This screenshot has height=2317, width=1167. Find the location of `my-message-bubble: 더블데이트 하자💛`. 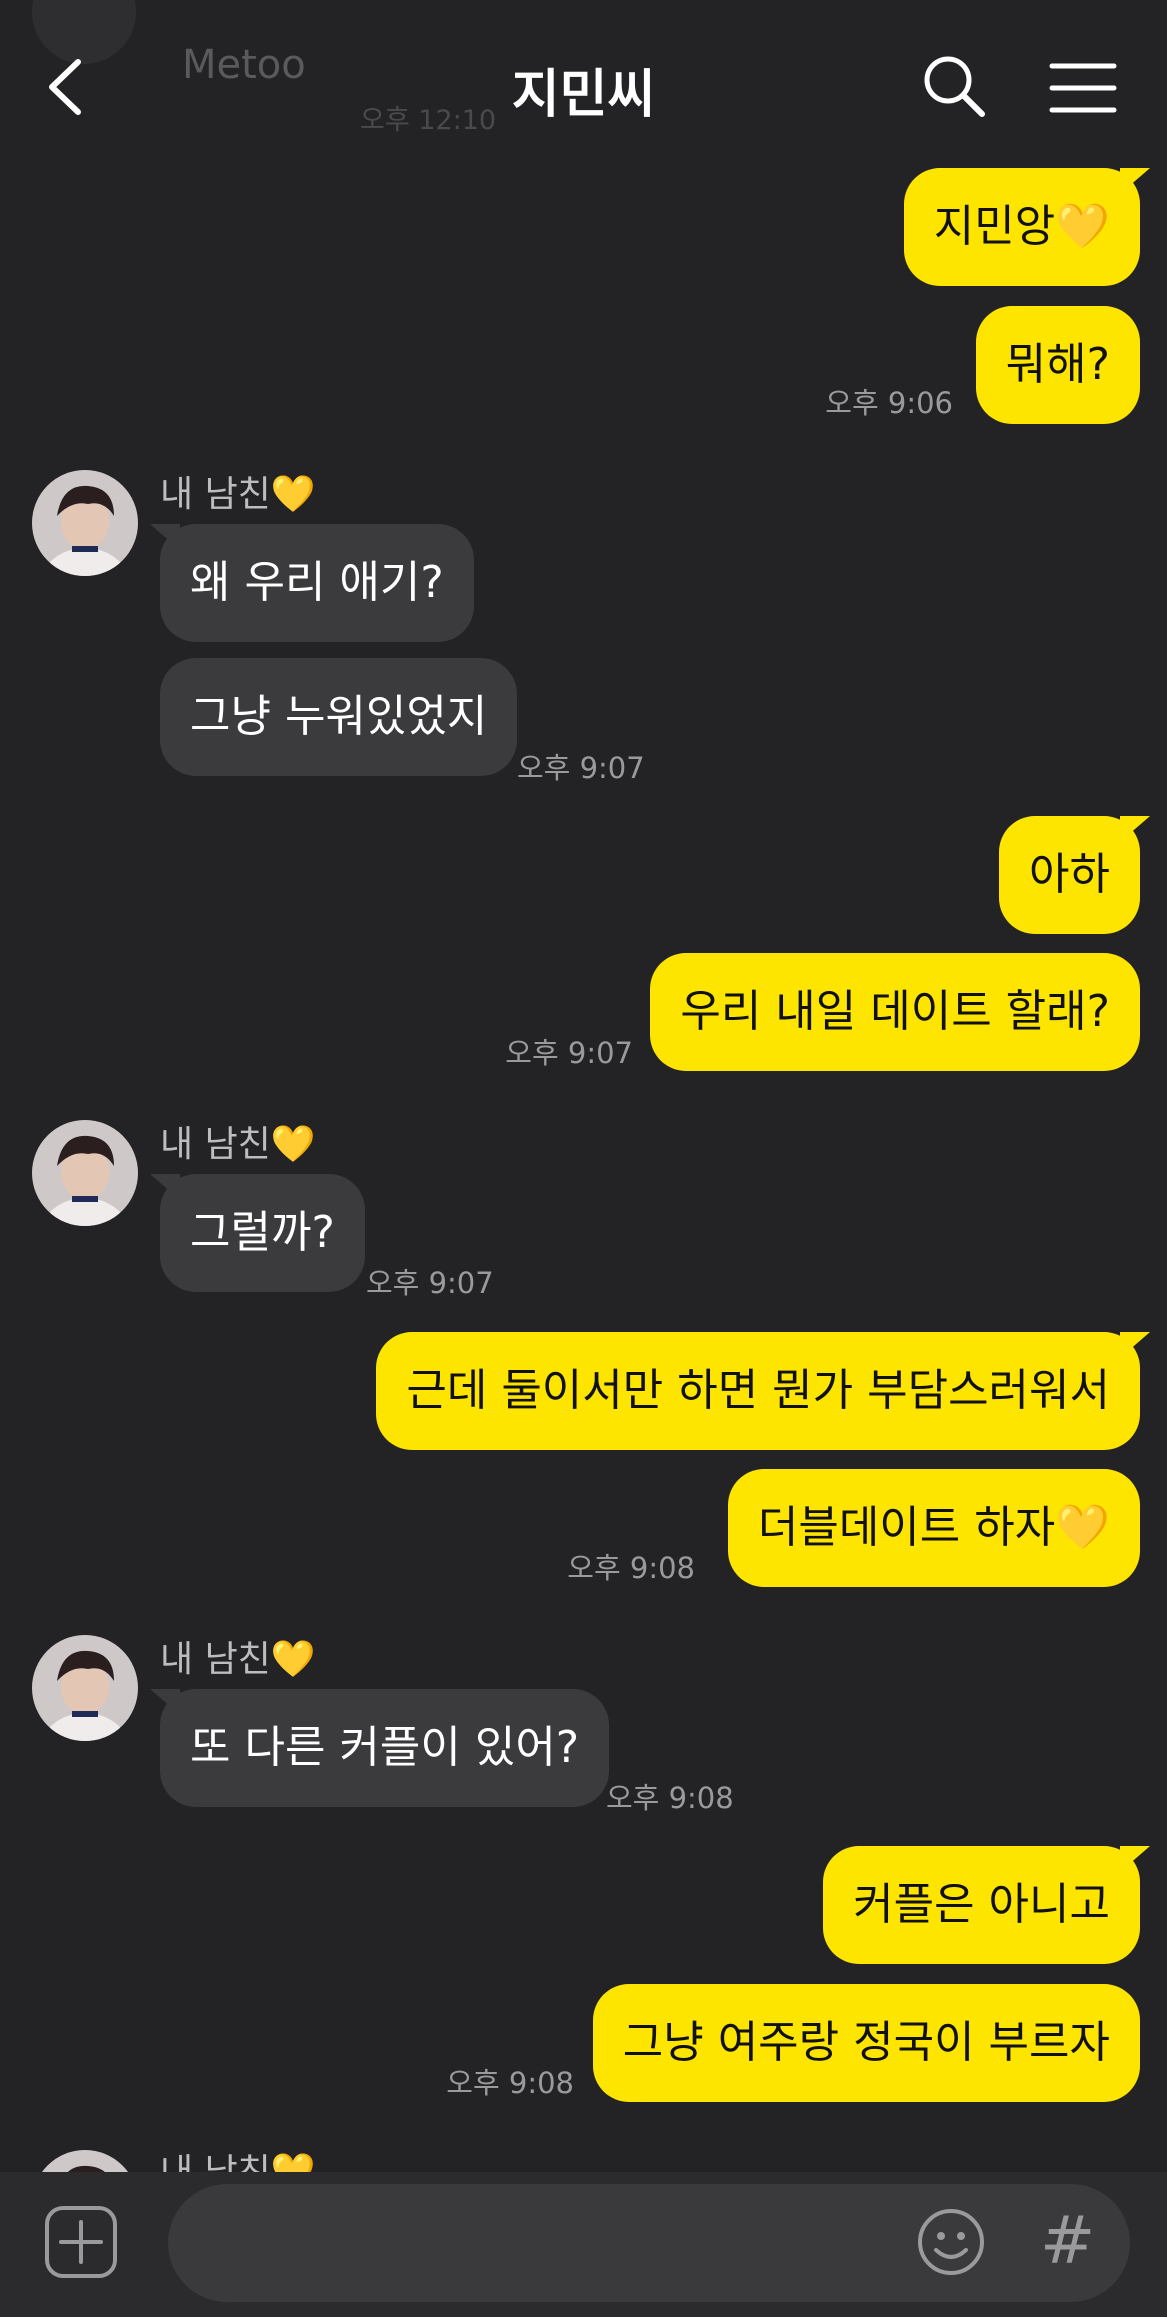

my-message-bubble: 더블데이트 하자💛 is located at coordinates (933, 1528).